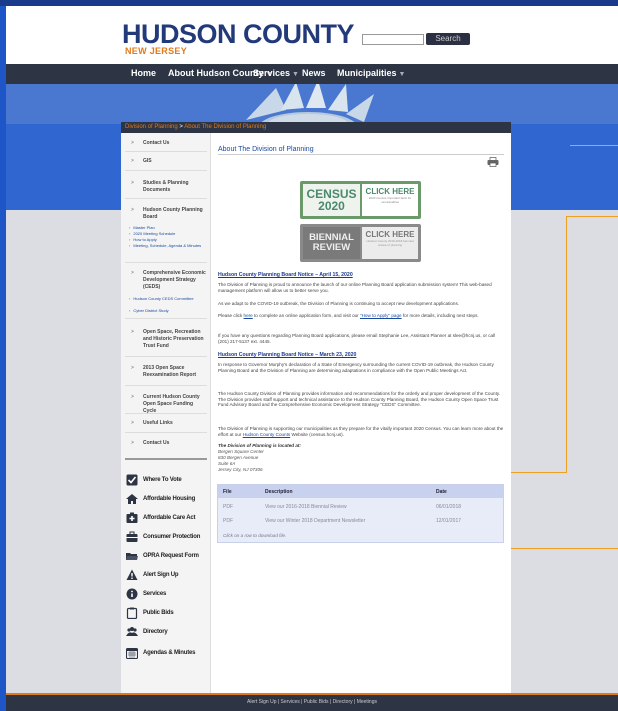 This screenshot has height=711, width=618. What do you see at coordinates (259, 445) in the screenshot?
I see `location-heading: The Division of Planning is located at:` at bounding box center [259, 445].